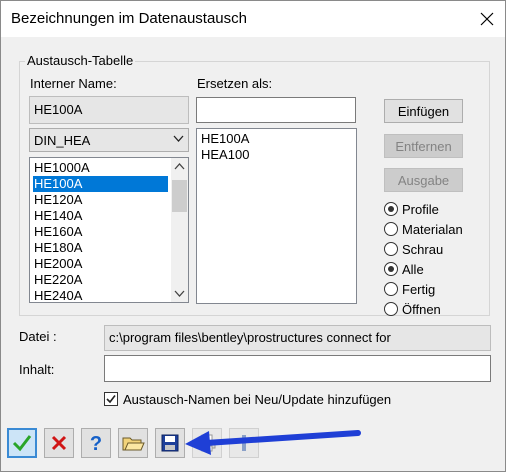  What do you see at coordinates (423, 111) in the screenshot?
I see `insert-button: Einfügen` at bounding box center [423, 111].